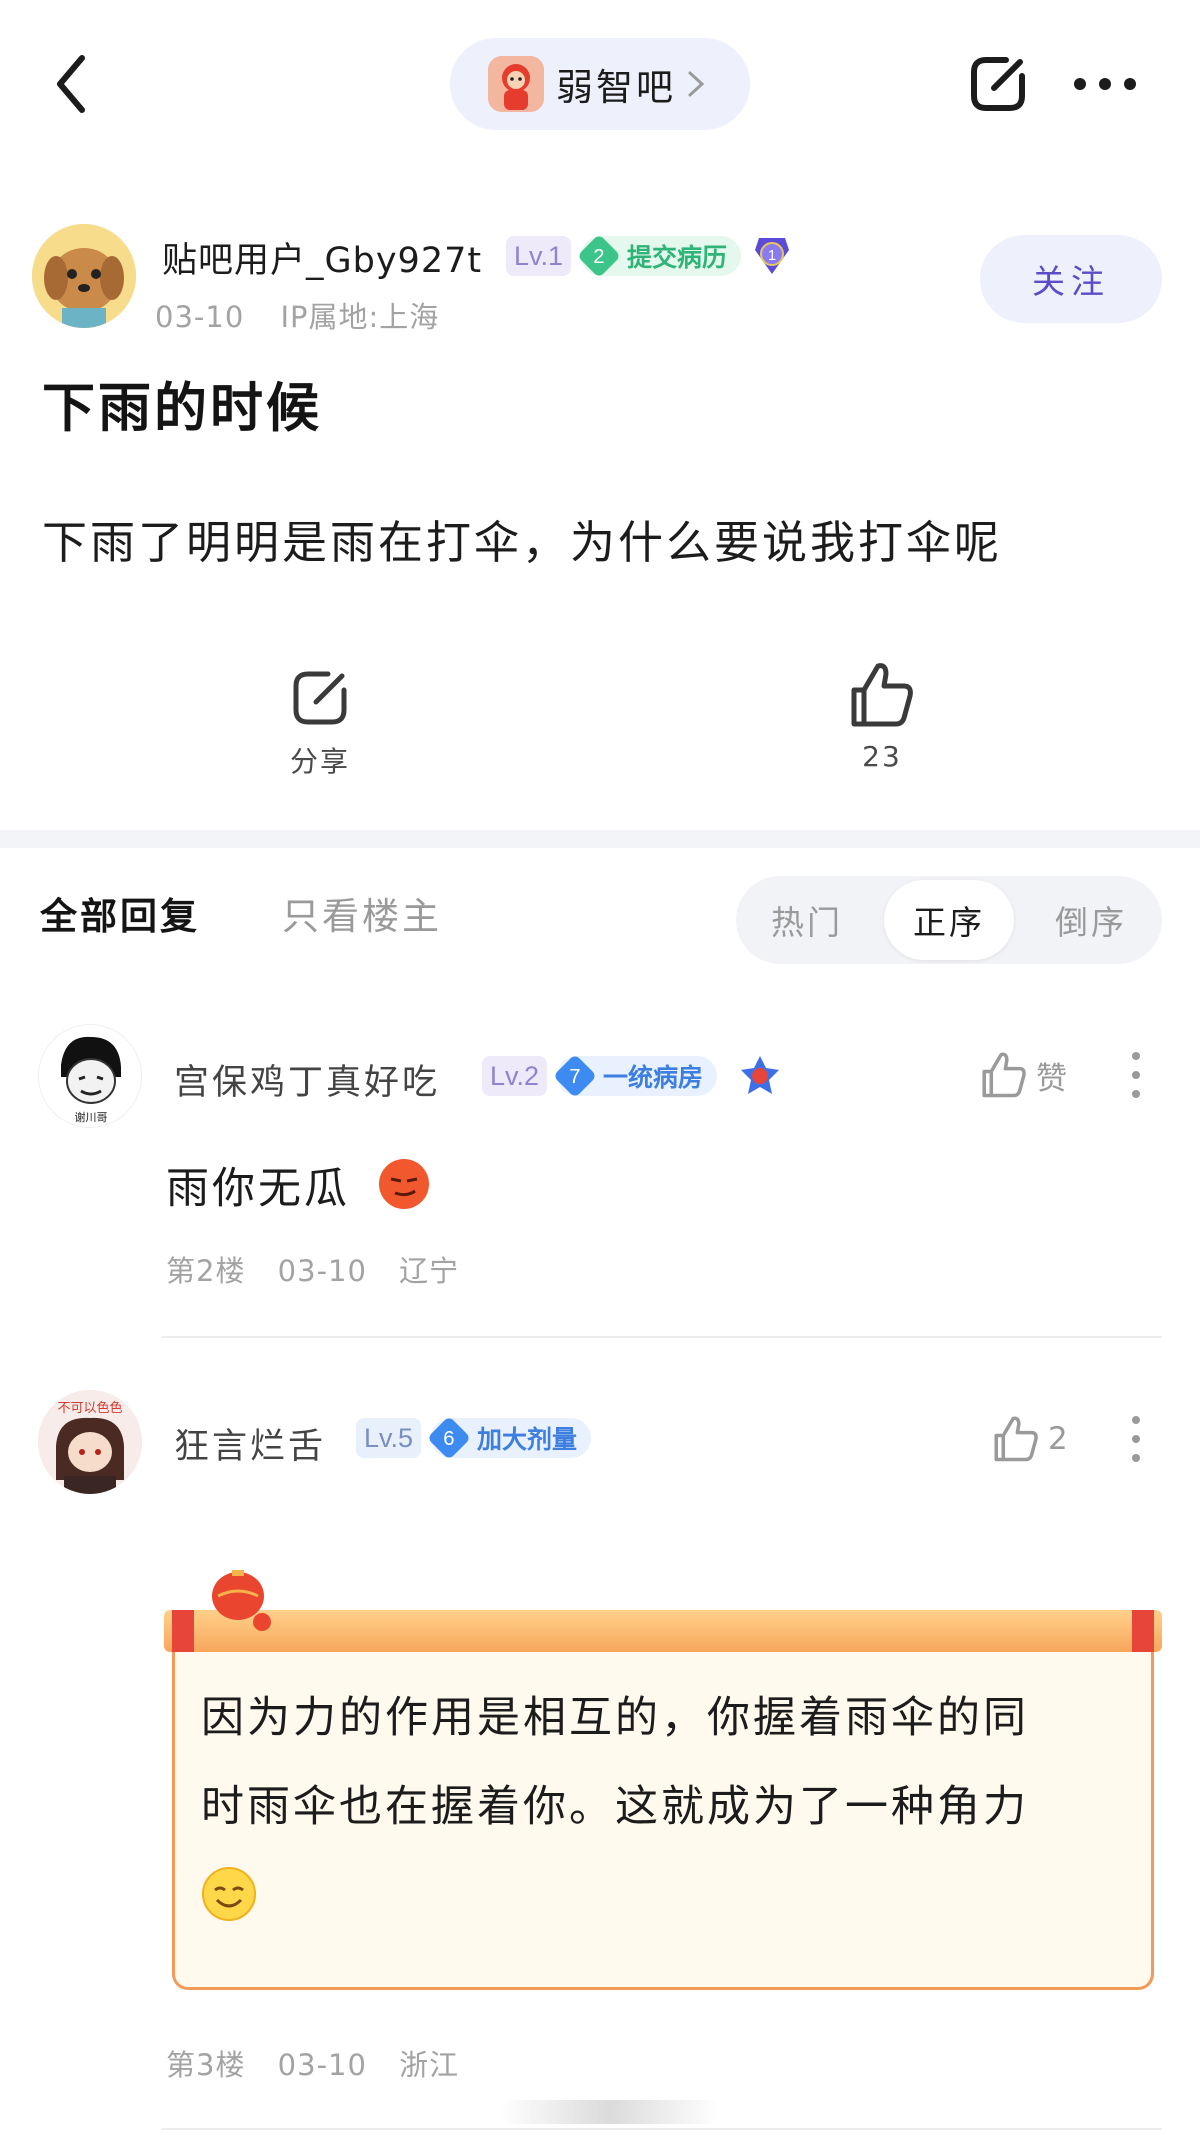 Image resolution: width=1200 pixels, height=2143 pixels. Describe the element at coordinates (663, 1631) in the screenshot. I see `scroll-top-rod` at that location.